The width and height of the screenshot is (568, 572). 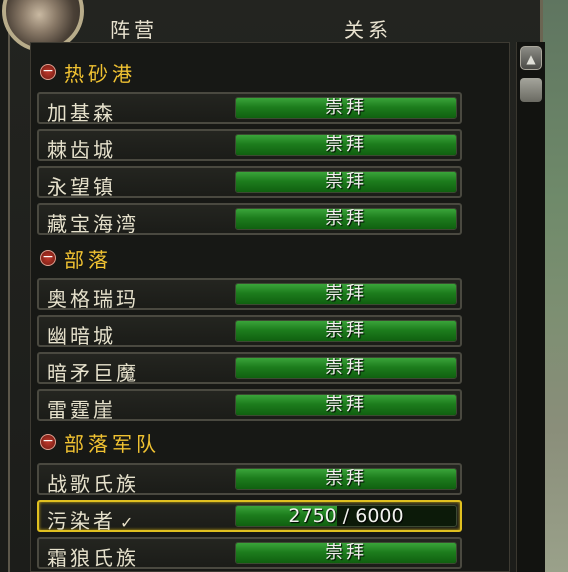 What do you see at coordinates (127, 522) in the screenshot?
I see `check-icon: ✓` at bounding box center [127, 522].